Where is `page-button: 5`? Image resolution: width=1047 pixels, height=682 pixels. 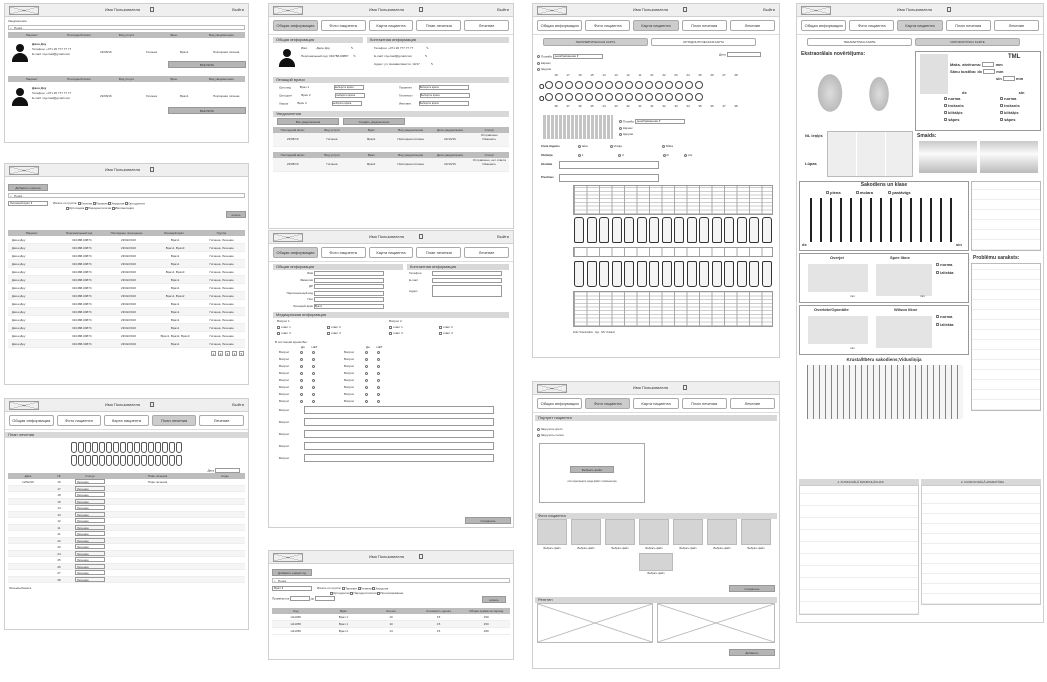
page-button: 5 is located at coordinates (241, 353).